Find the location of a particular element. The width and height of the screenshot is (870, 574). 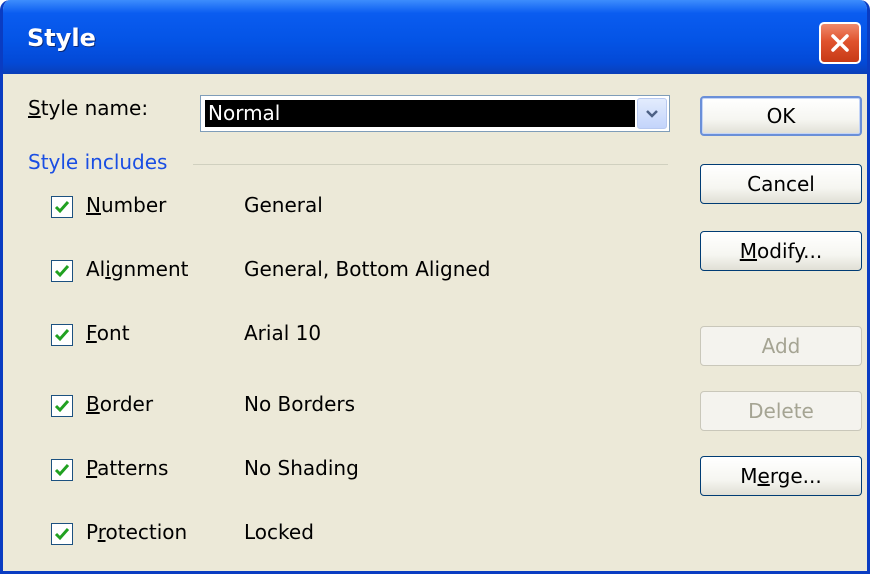

group-divider is located at coordinates (430, 164).